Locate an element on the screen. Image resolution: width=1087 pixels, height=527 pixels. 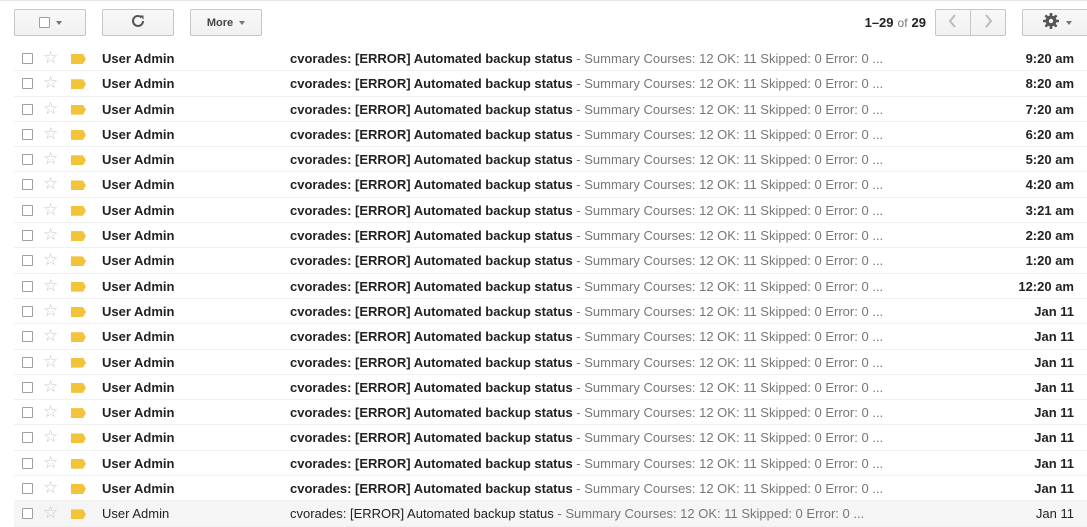
chevron-right-icon is located at coordinates (988, 22).